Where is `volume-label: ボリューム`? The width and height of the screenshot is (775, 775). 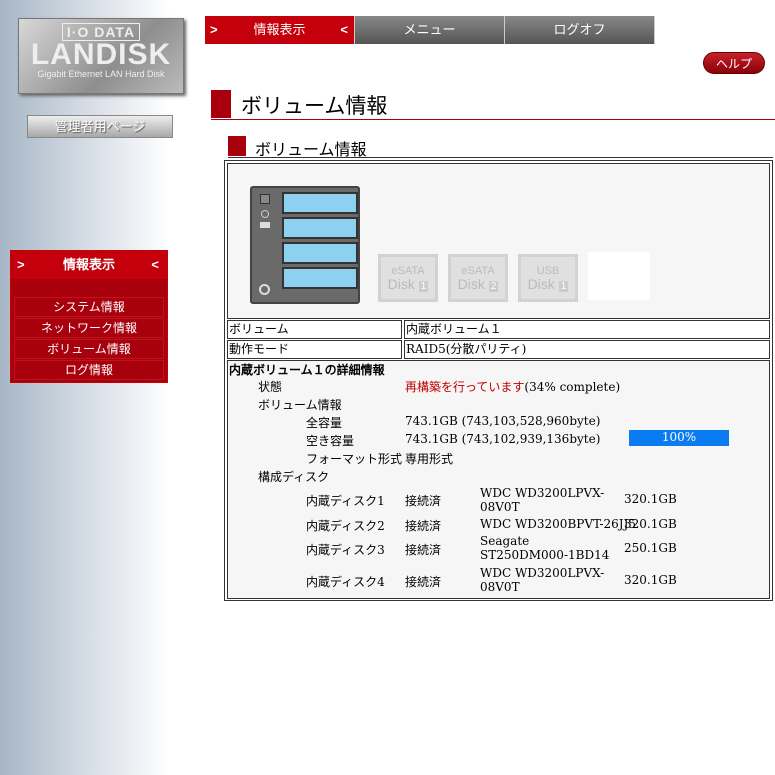
volume-label: ボリューム is located at coordinates (314, 329).